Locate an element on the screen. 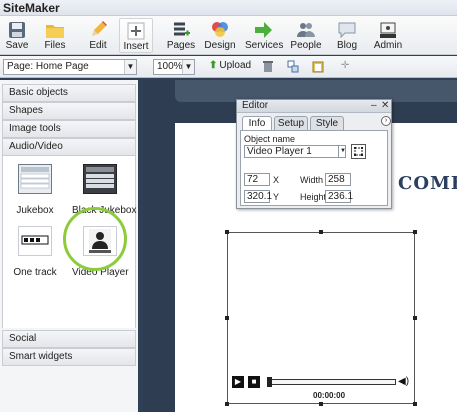  save-icon is located at coordinates (17, 30).